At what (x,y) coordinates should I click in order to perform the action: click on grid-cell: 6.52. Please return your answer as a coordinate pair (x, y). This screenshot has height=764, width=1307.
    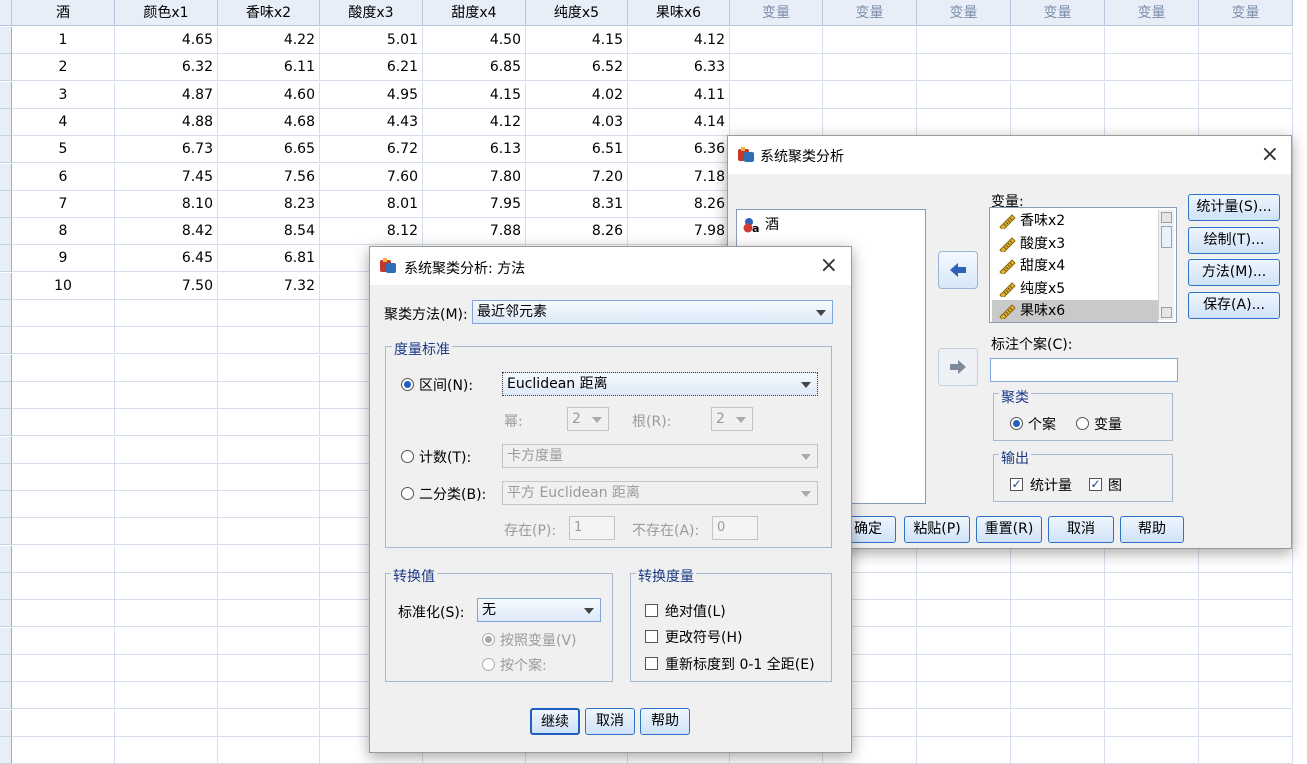
    Looking at the image, I should click on (577, 67).